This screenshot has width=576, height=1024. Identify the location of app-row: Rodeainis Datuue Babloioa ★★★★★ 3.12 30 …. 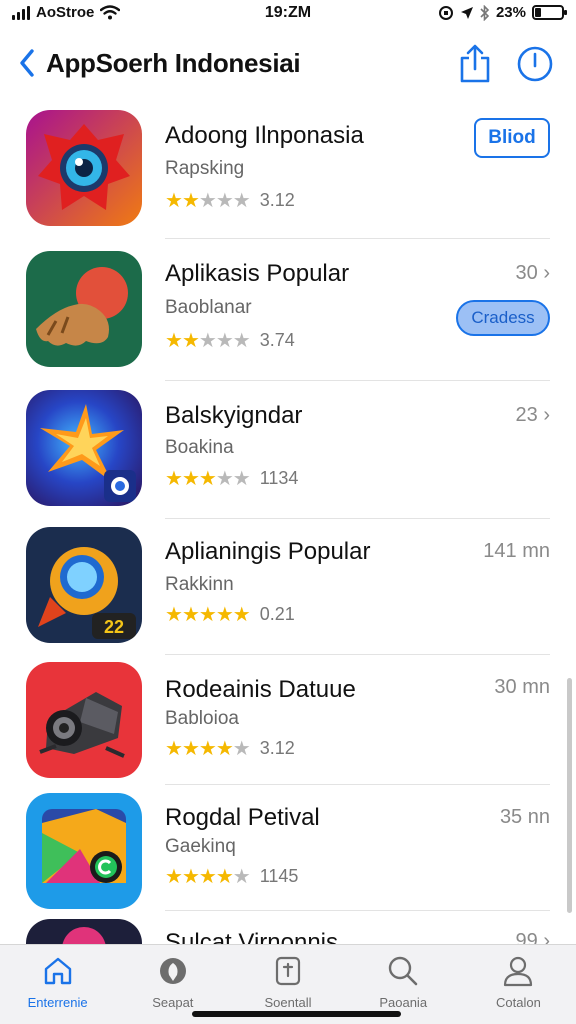
(288, 721).